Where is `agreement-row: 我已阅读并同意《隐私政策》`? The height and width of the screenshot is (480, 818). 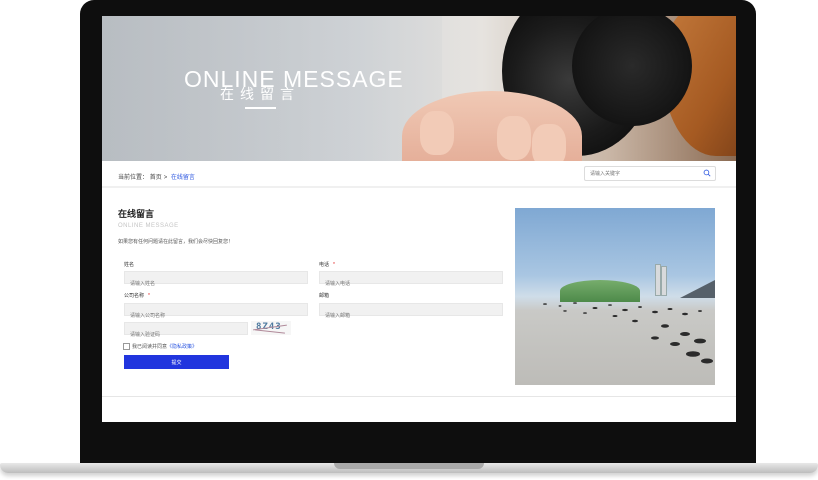
agreement-row: 我已阅读并同意《隐私政策》 is located at coordinates (160, 347).